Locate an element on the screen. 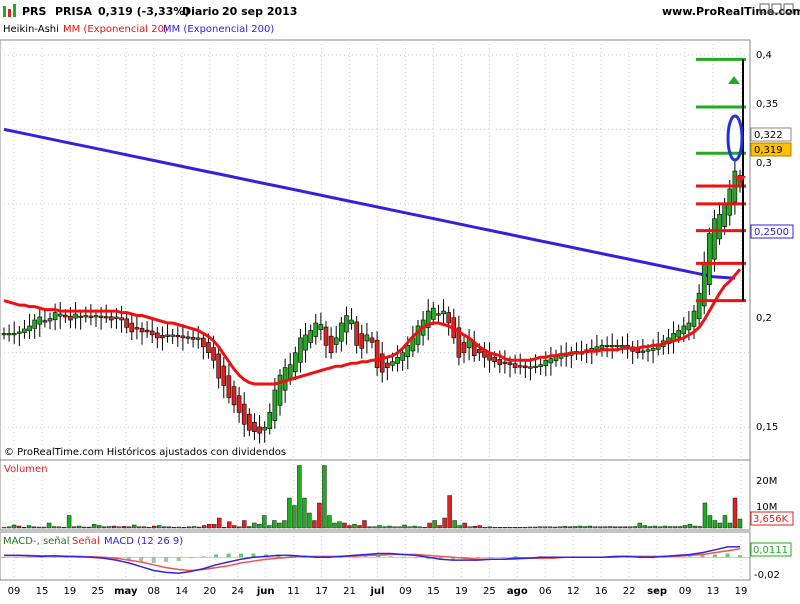  price-tick-03: 0,3 is located at coordinates (764, 163).